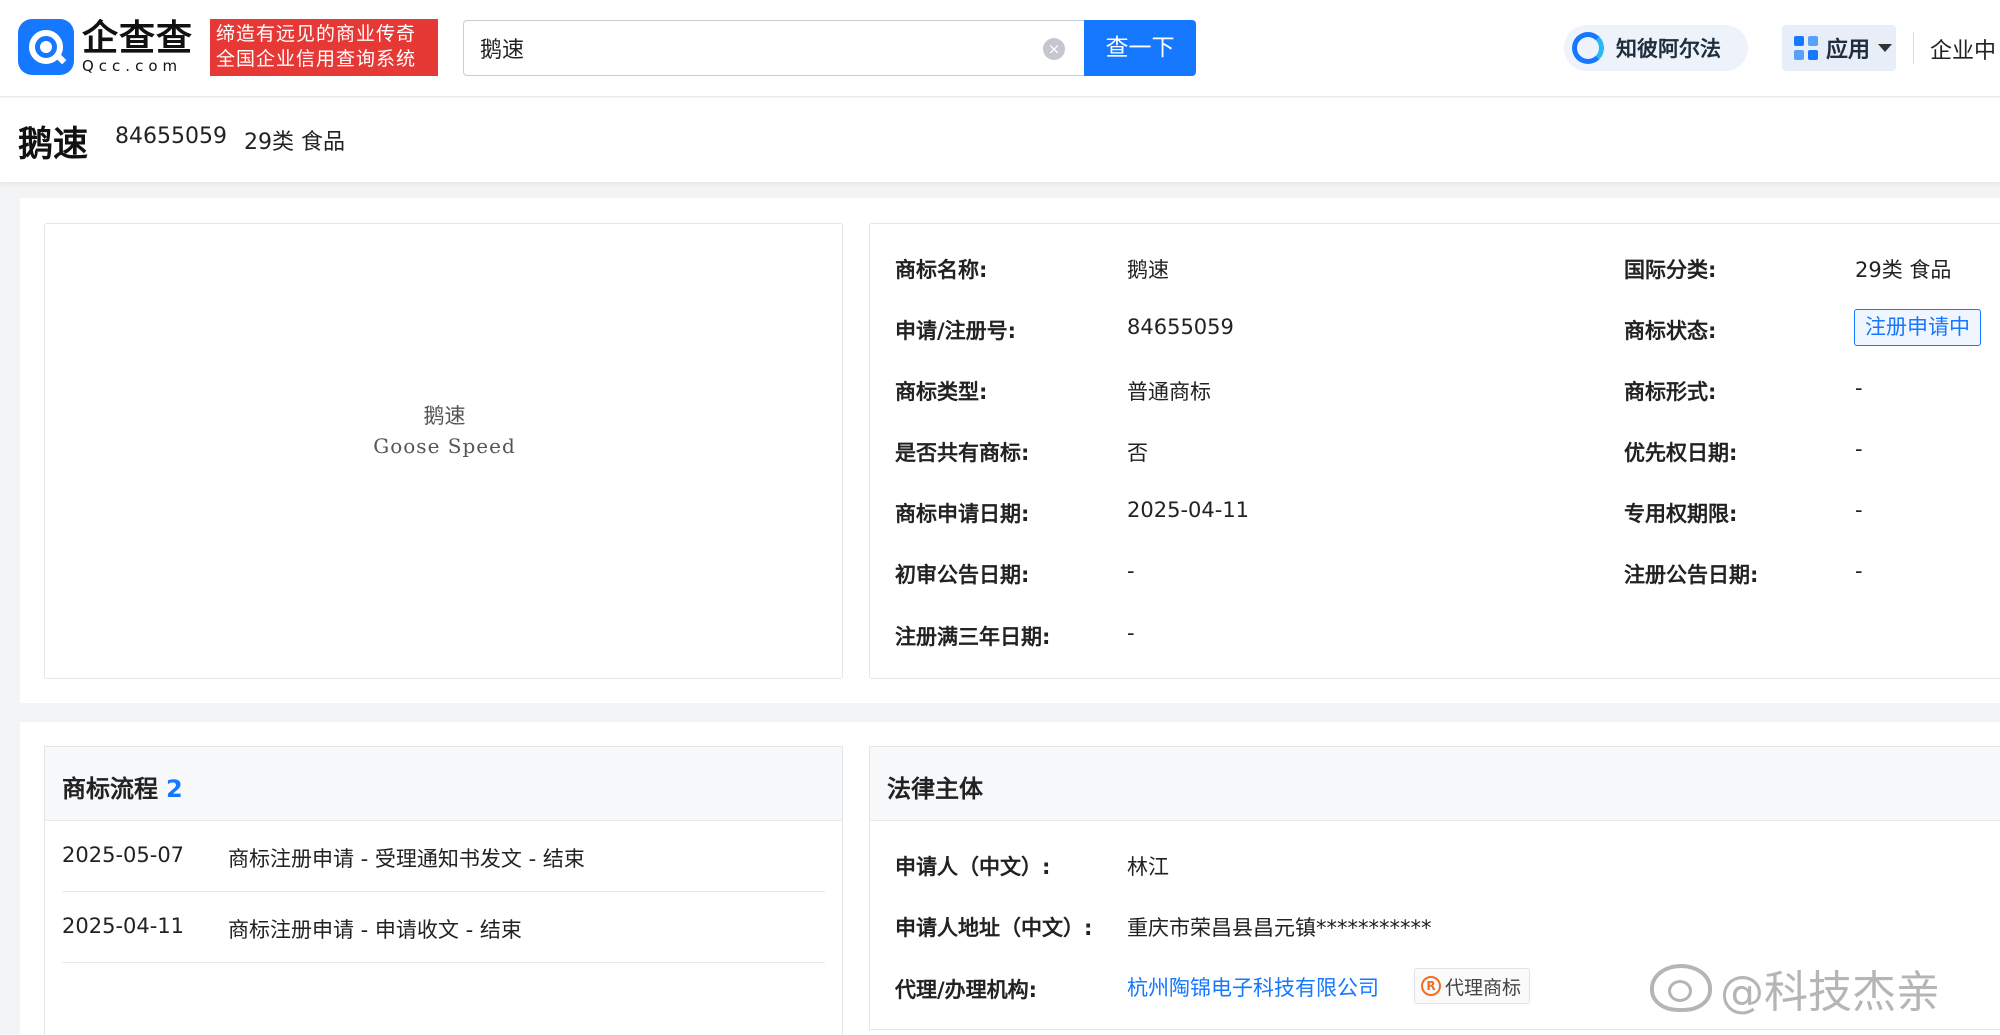  I want to click on exclusive-value: -, so click(1859, 510).